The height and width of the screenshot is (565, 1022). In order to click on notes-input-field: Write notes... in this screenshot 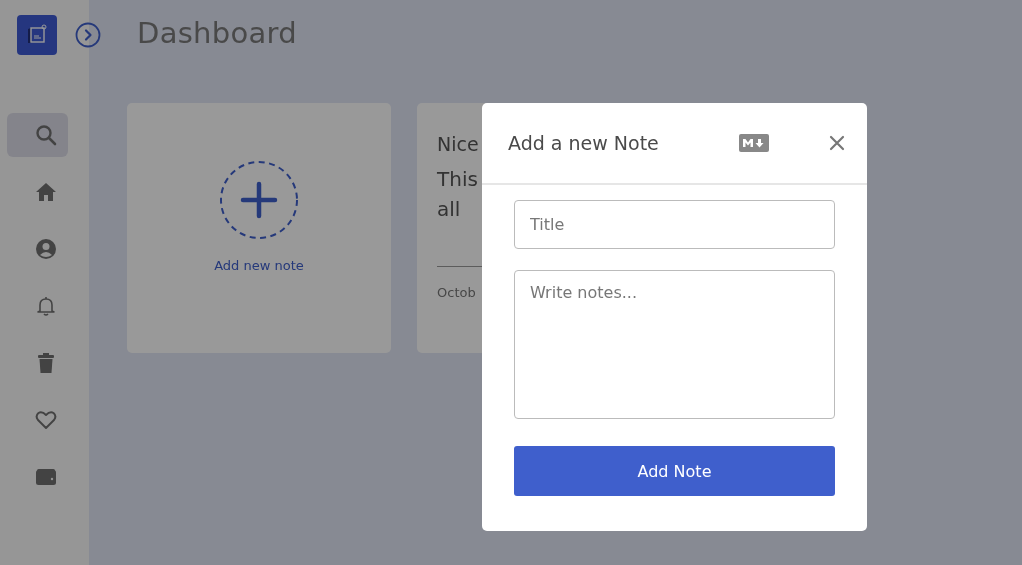, I will do `click(674, 344)`.